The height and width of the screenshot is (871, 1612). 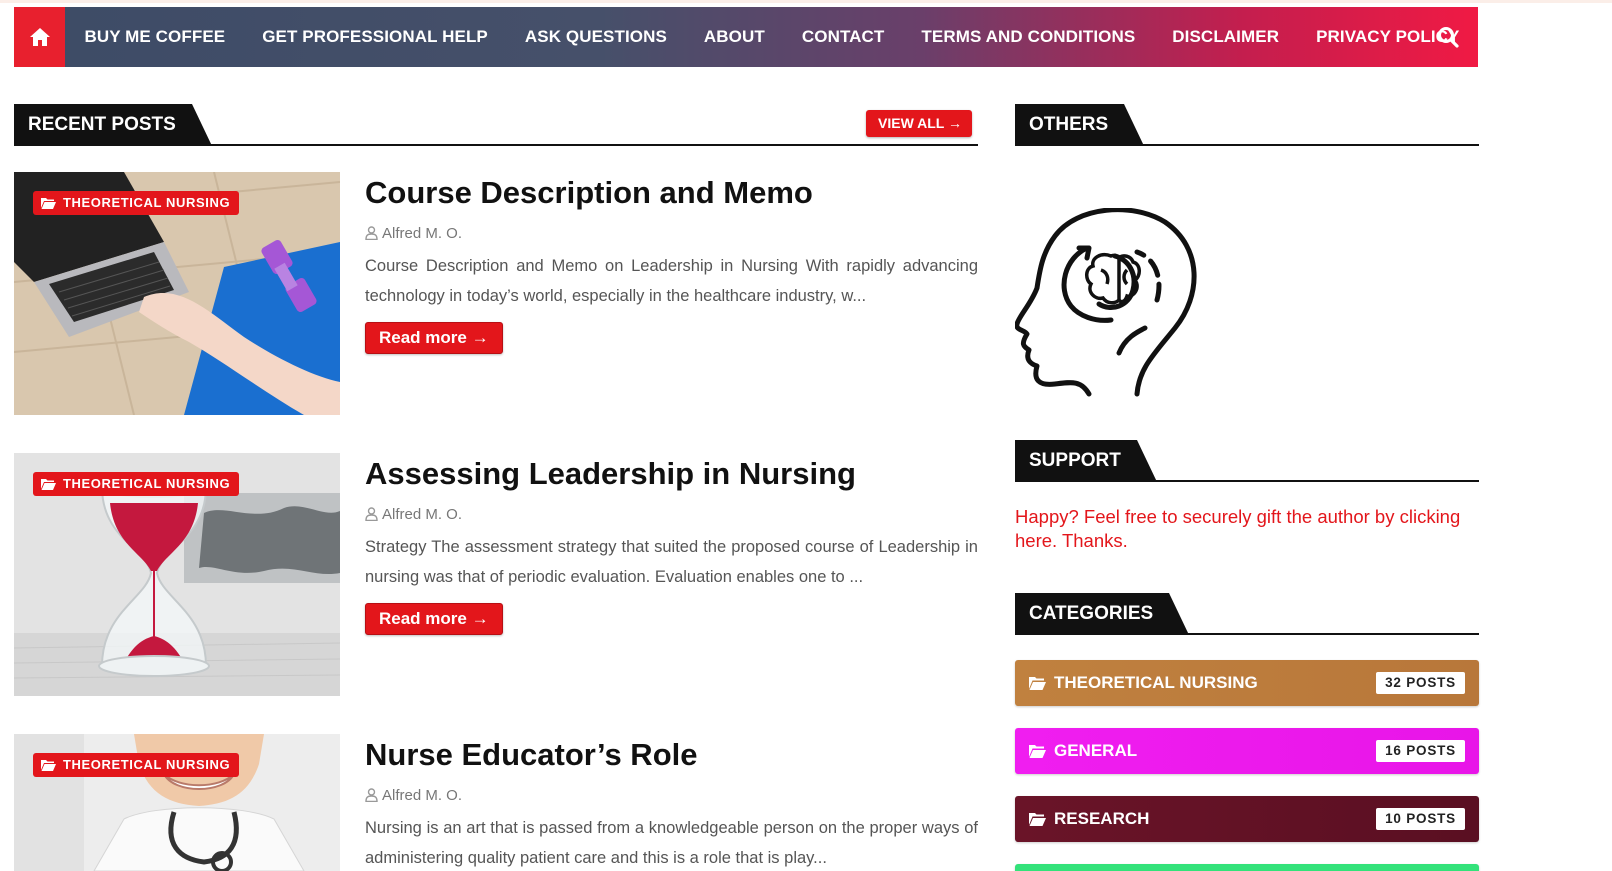 I want to click on category-count-badge: 32 POSTS, so click(x=1420, y=683).